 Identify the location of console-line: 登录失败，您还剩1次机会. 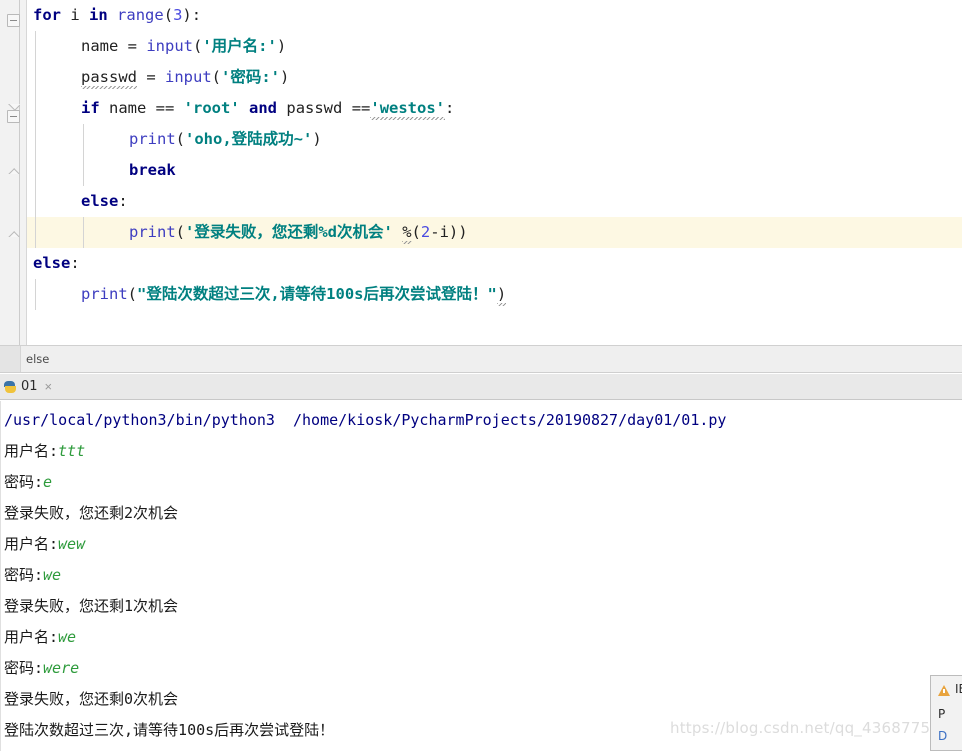
(483, 606).